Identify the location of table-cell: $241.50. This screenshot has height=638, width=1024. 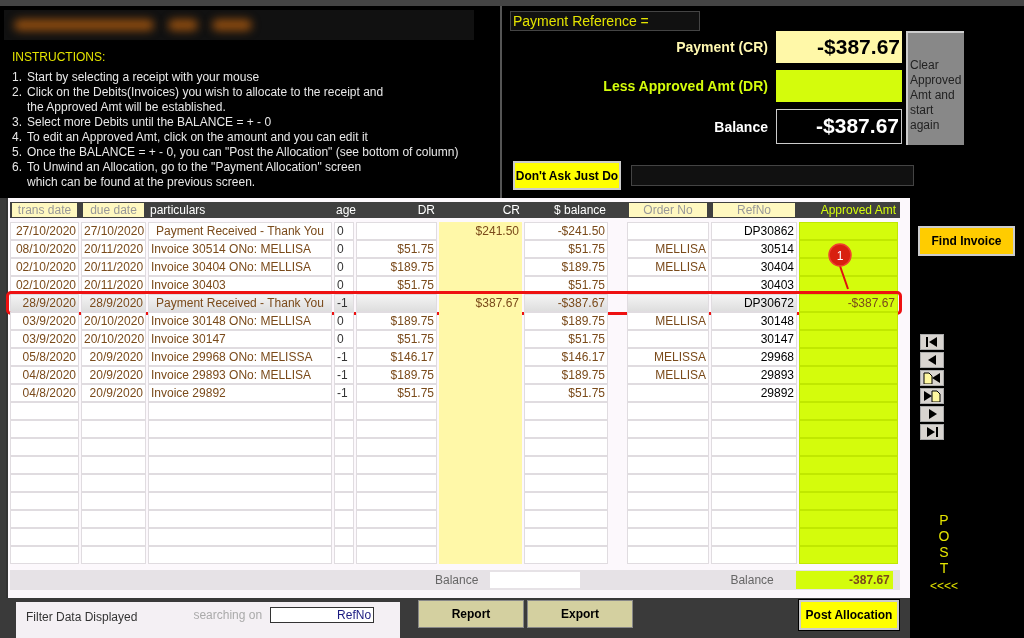
(480, 231).